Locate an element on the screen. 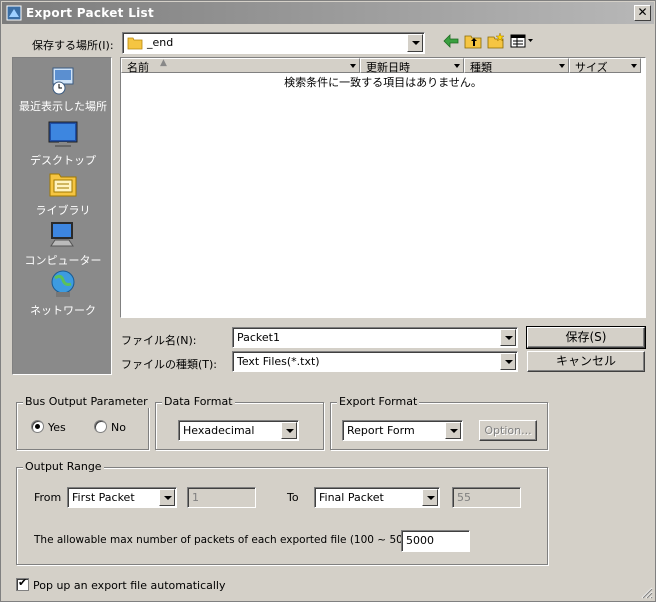  new-folder-icon is located at coordinates (496, 41).